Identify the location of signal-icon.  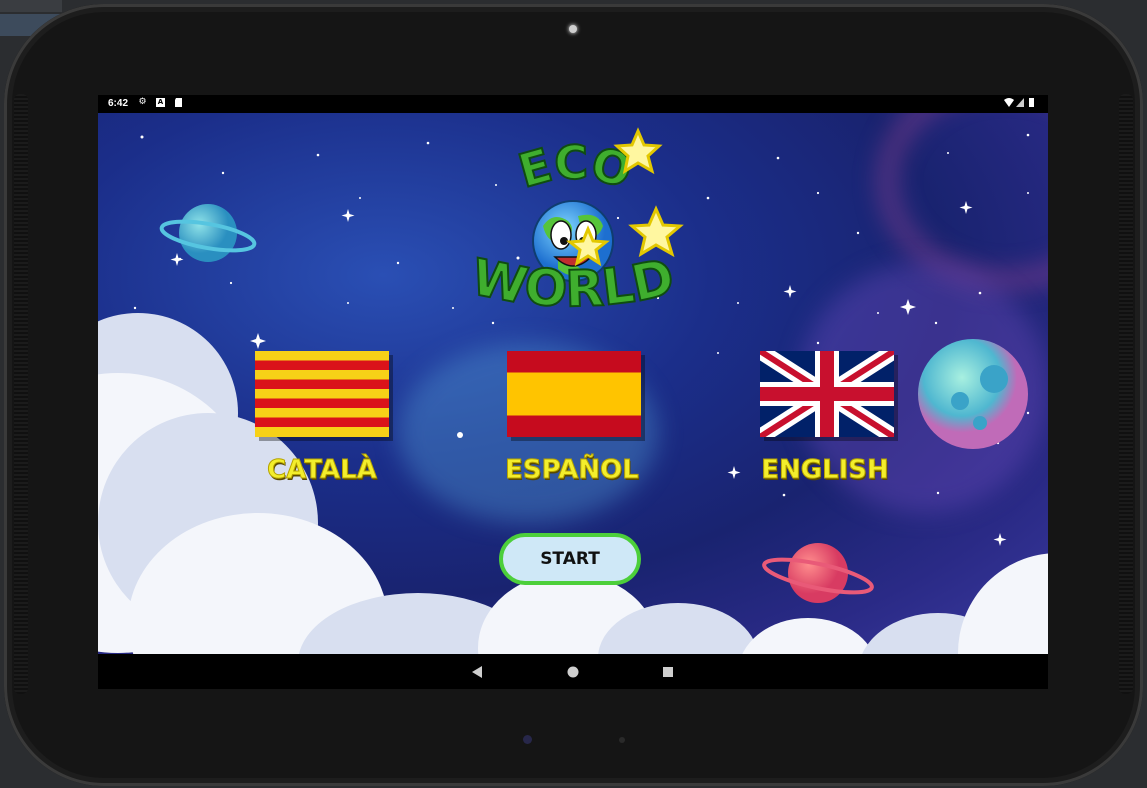
(1019, 102).